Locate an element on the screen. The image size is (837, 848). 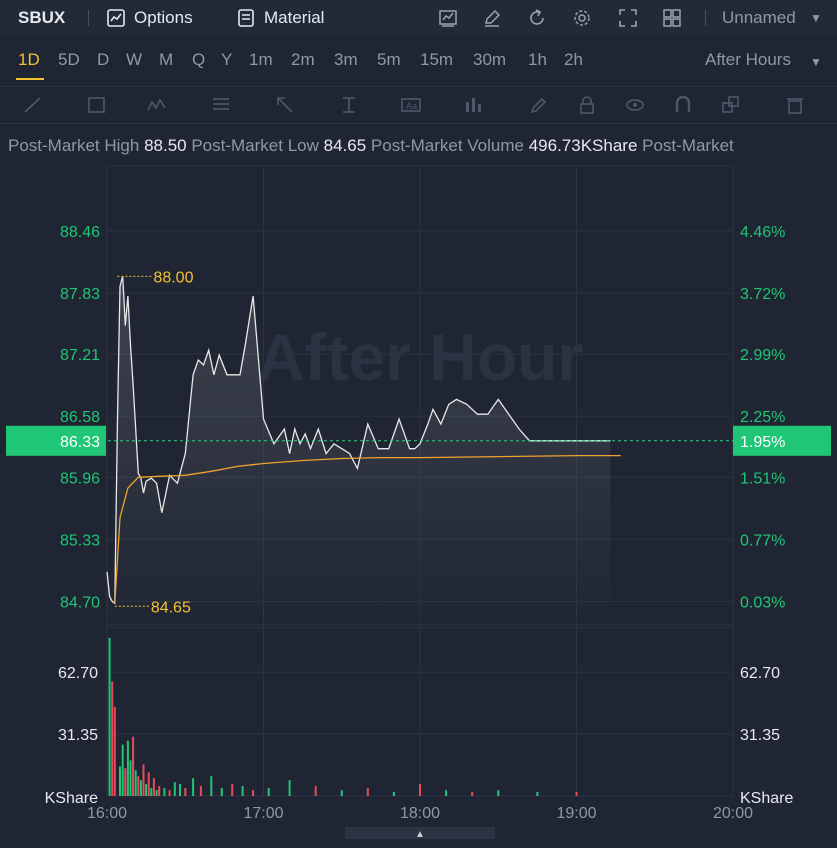
period-1d: 1D is located at coordinates (29, 60).